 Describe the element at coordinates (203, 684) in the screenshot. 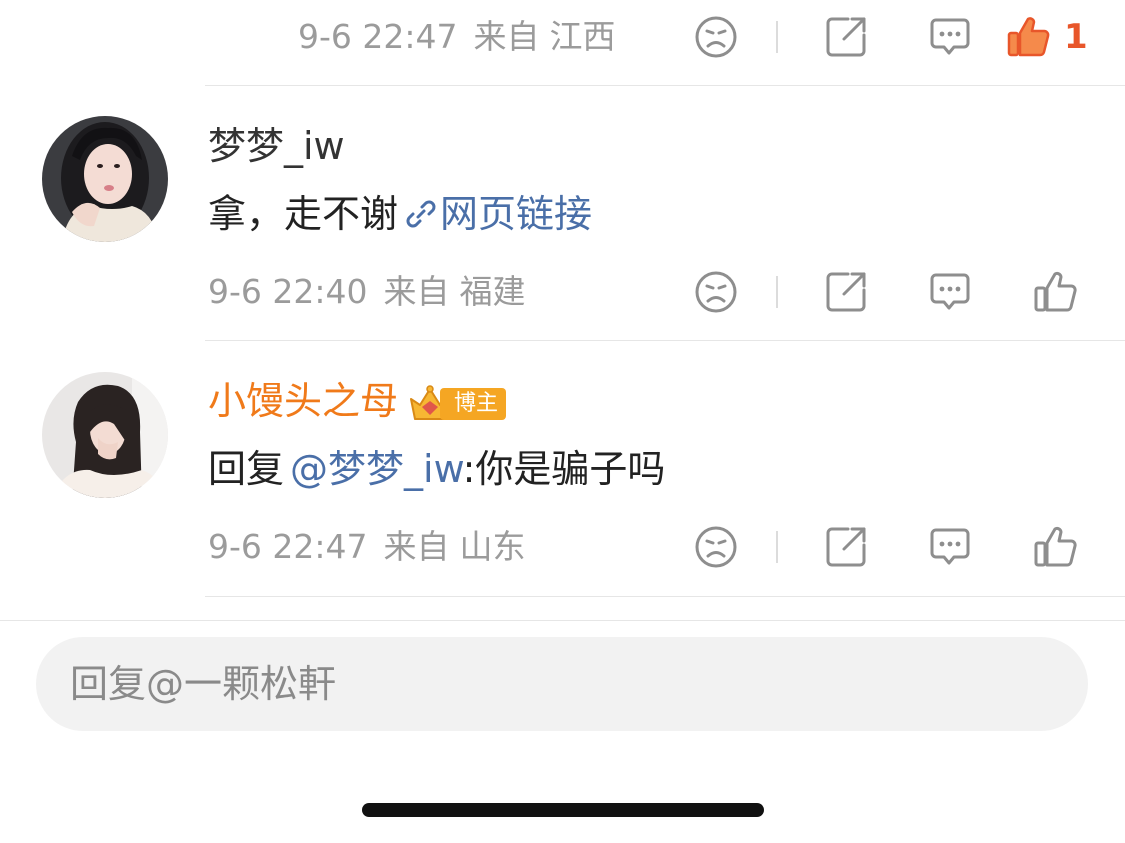

I see `reply-input-placeholder: 回复@一颗松軒` at that location.